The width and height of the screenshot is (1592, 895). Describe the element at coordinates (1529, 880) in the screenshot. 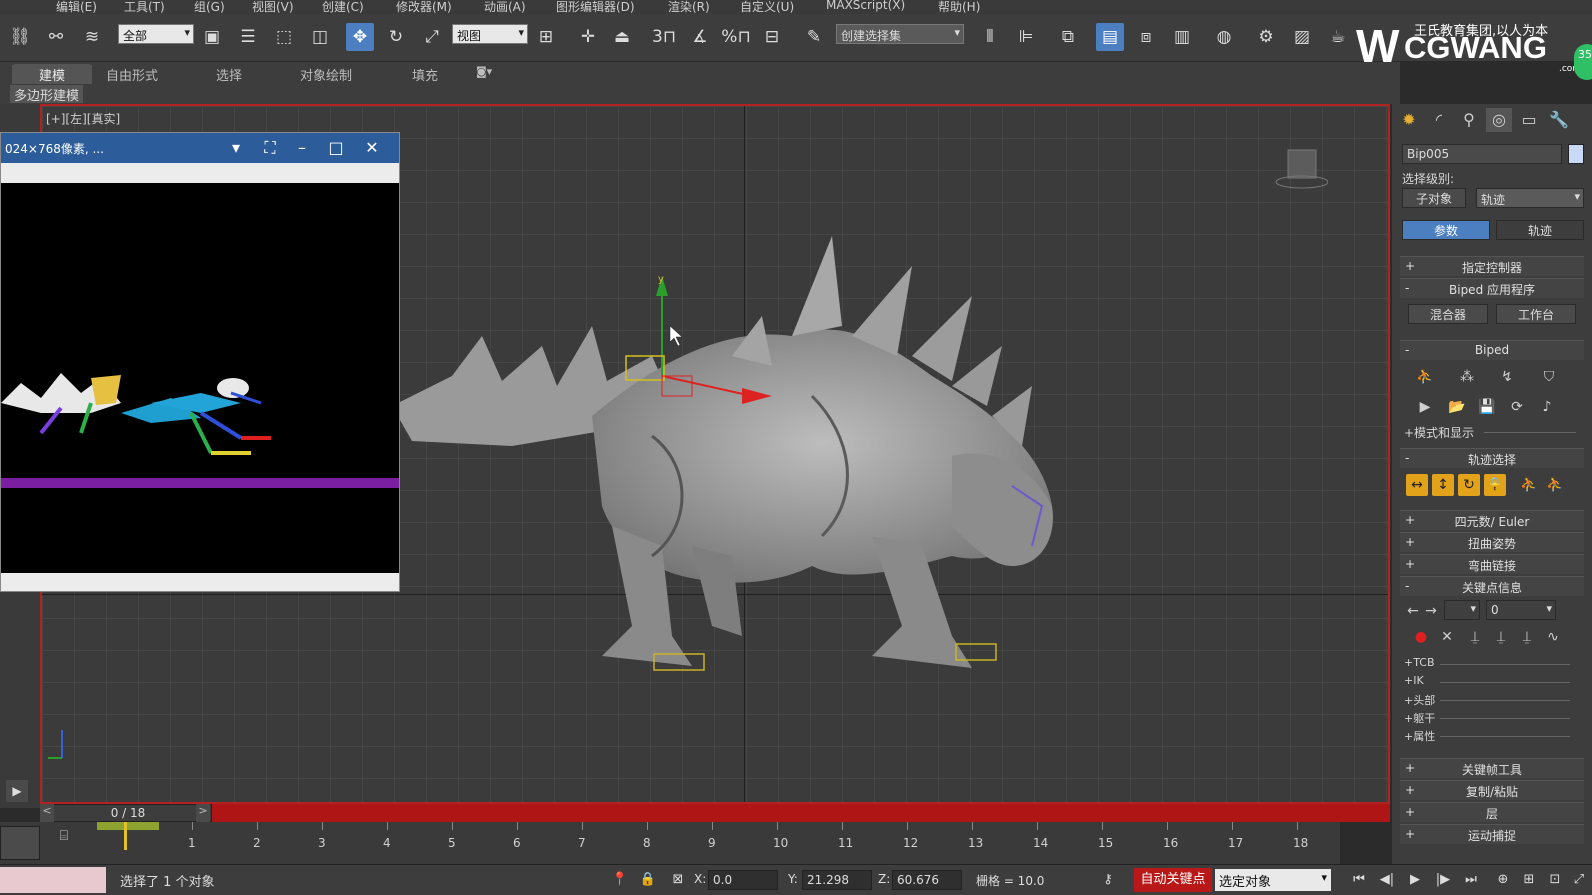

I see `zoom-all-icon: ⊞` at that location.